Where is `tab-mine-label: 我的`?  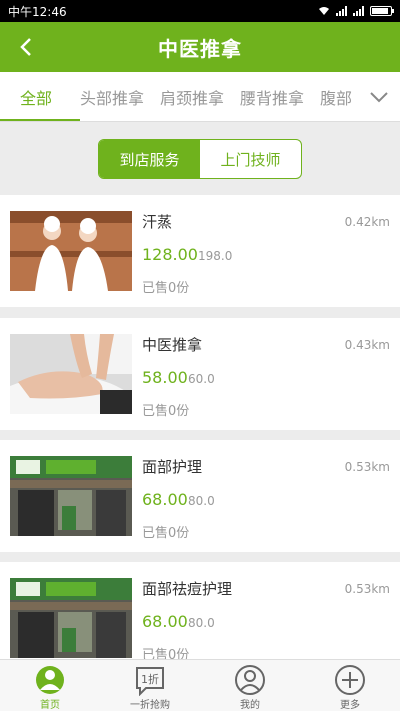
tab-mine-label: 我的 is located at coordinates (250, 705).